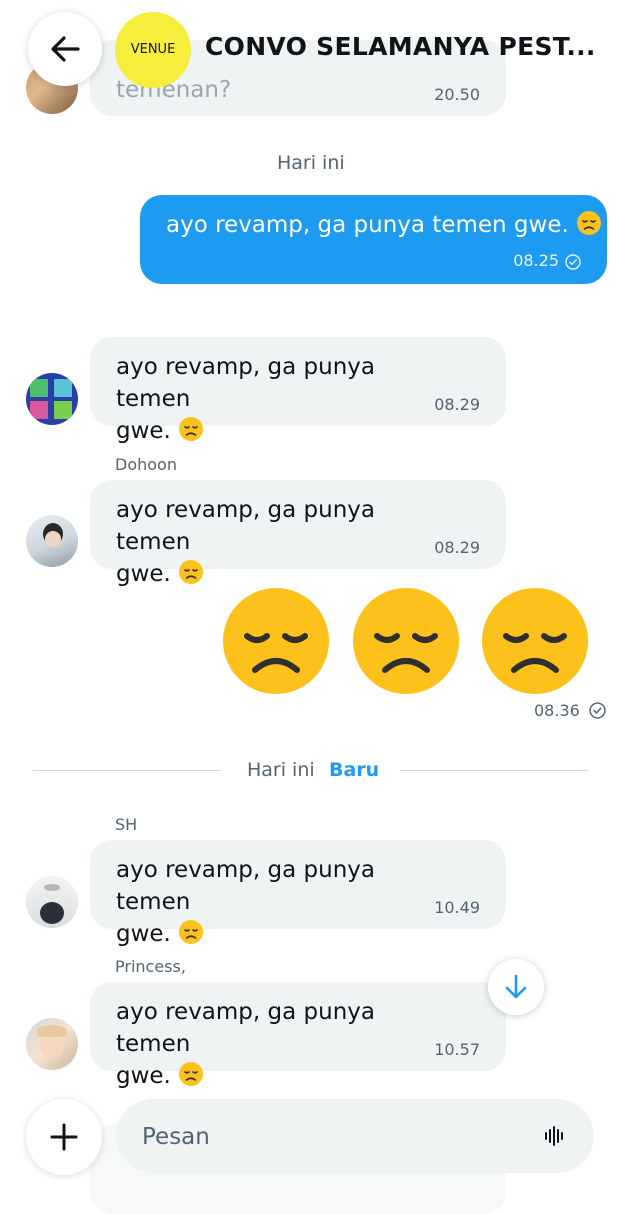 The height and width of the screenshot is (1214, 621). I want to click on arrow-down-icon, so click(516, 986).